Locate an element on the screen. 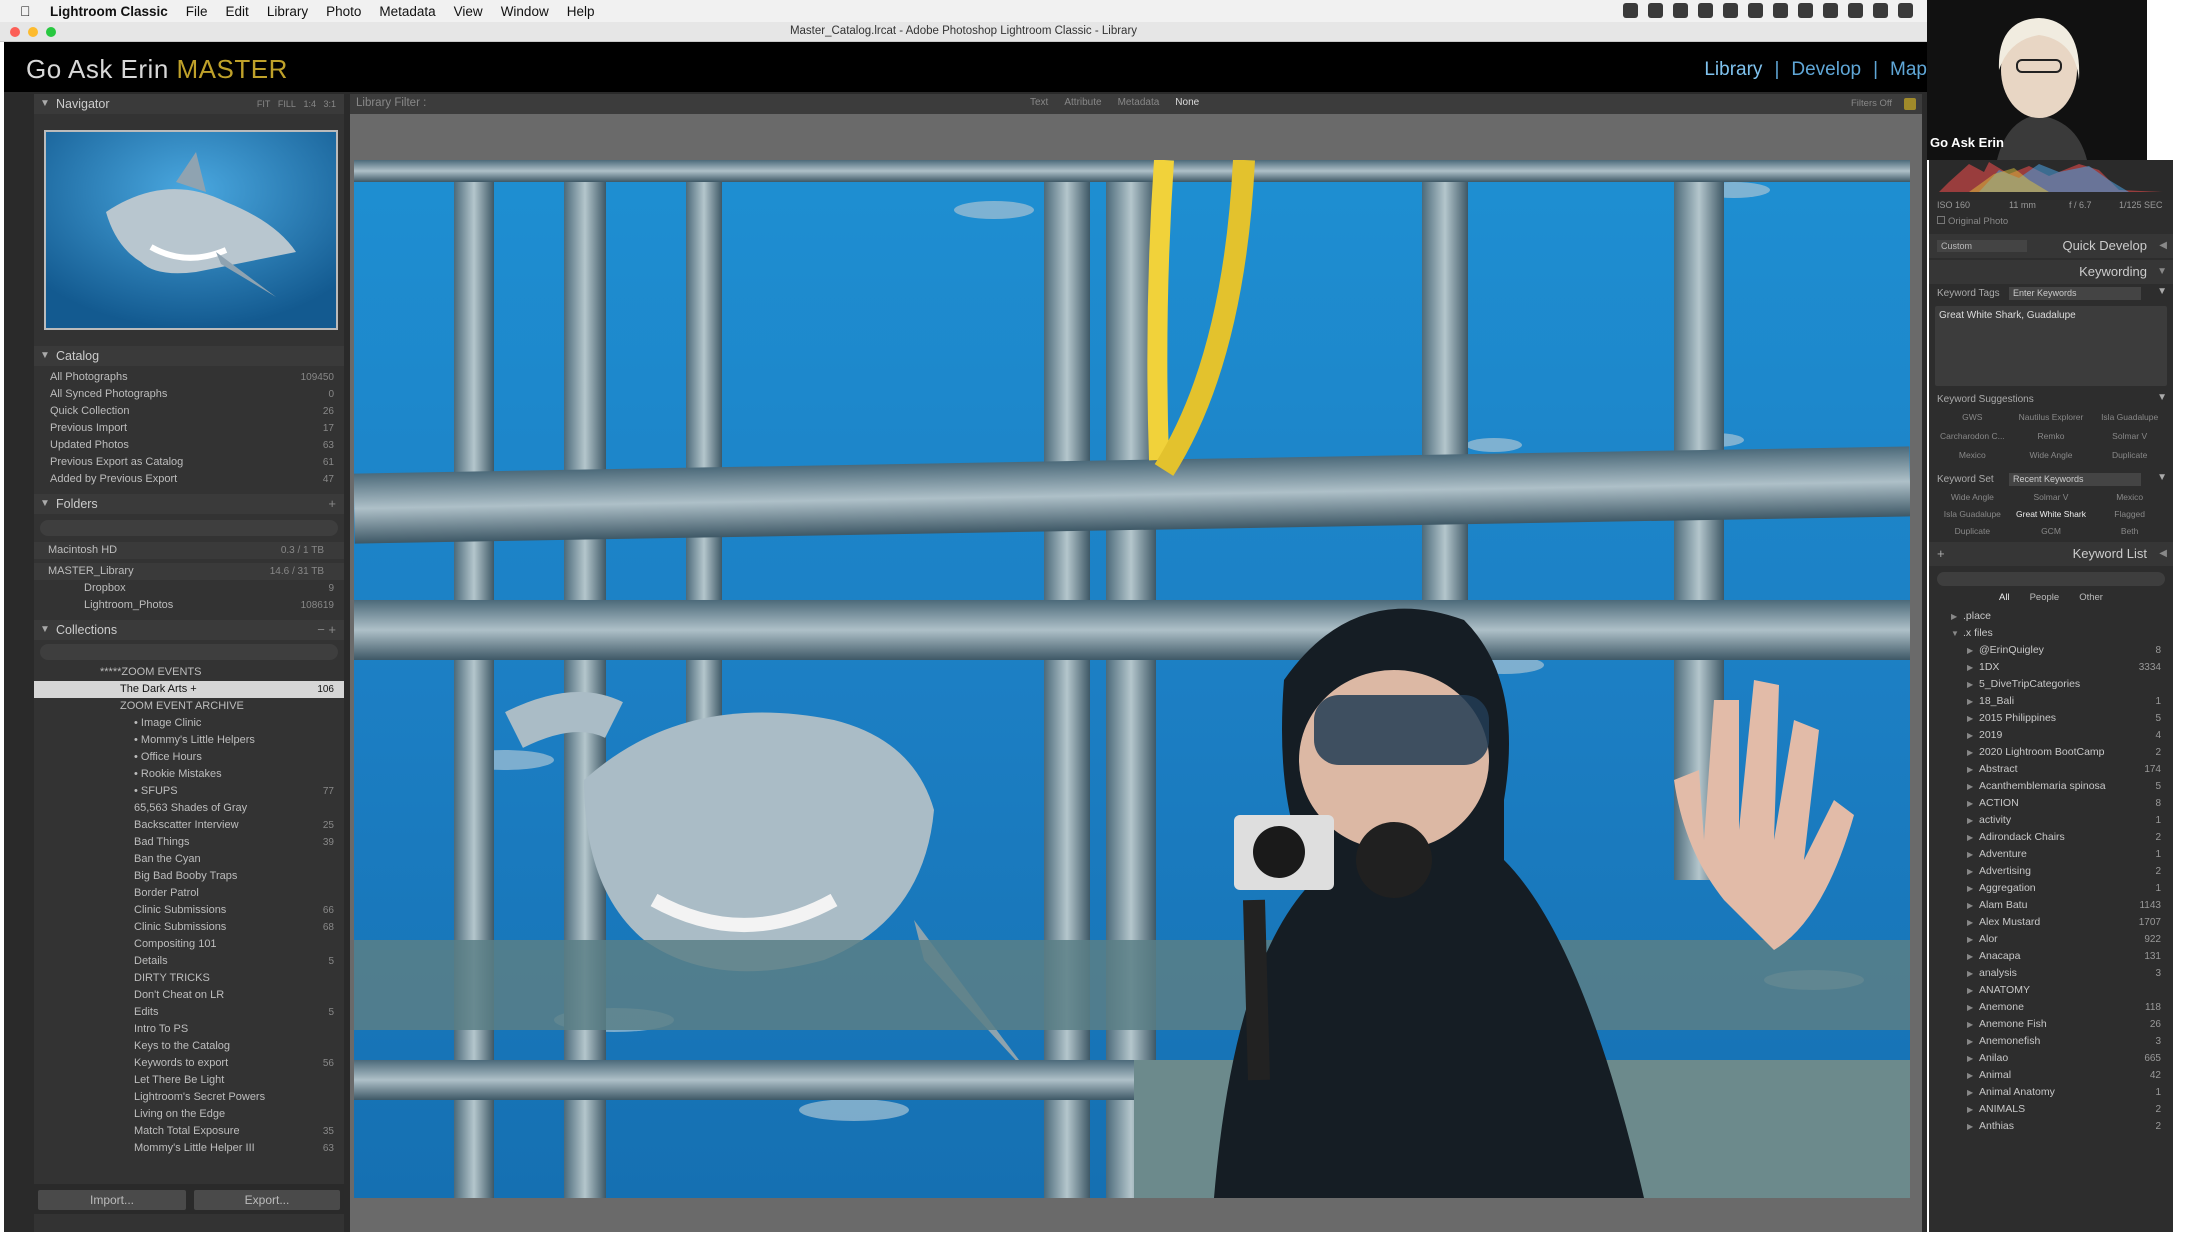 This screenshot has width=2199, height=1238. keyword-set-item: Mexico is located at coordinates (2129, 498).